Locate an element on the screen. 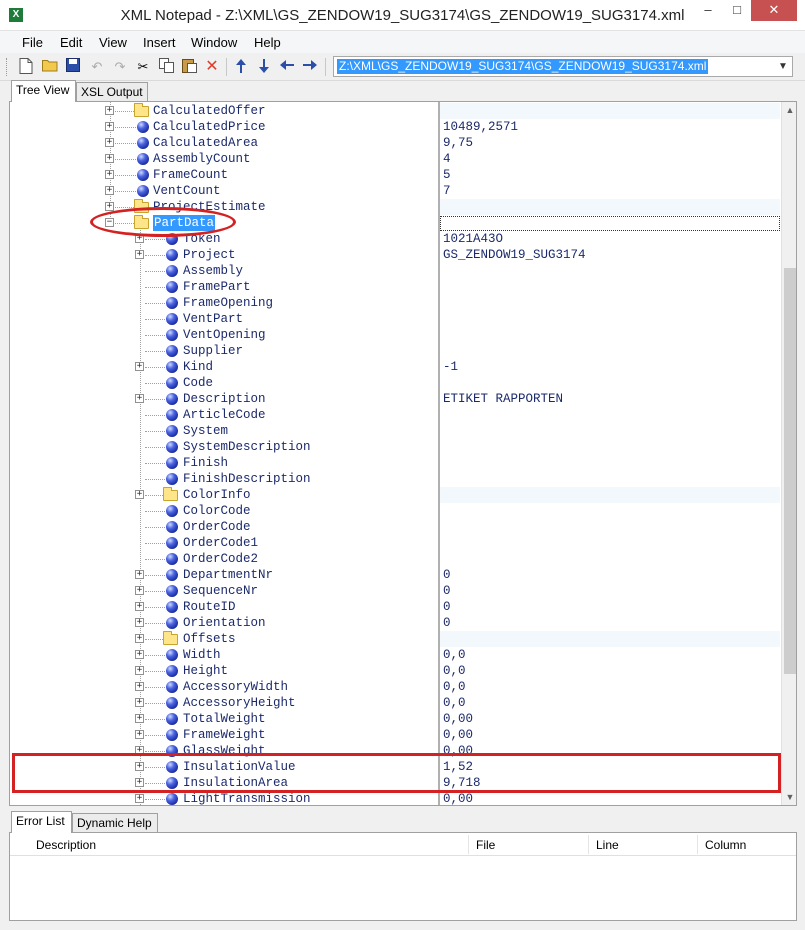 The width and height of the screenshot is (805, 930). node-name: Supplier is located at coordinates (213, 351).